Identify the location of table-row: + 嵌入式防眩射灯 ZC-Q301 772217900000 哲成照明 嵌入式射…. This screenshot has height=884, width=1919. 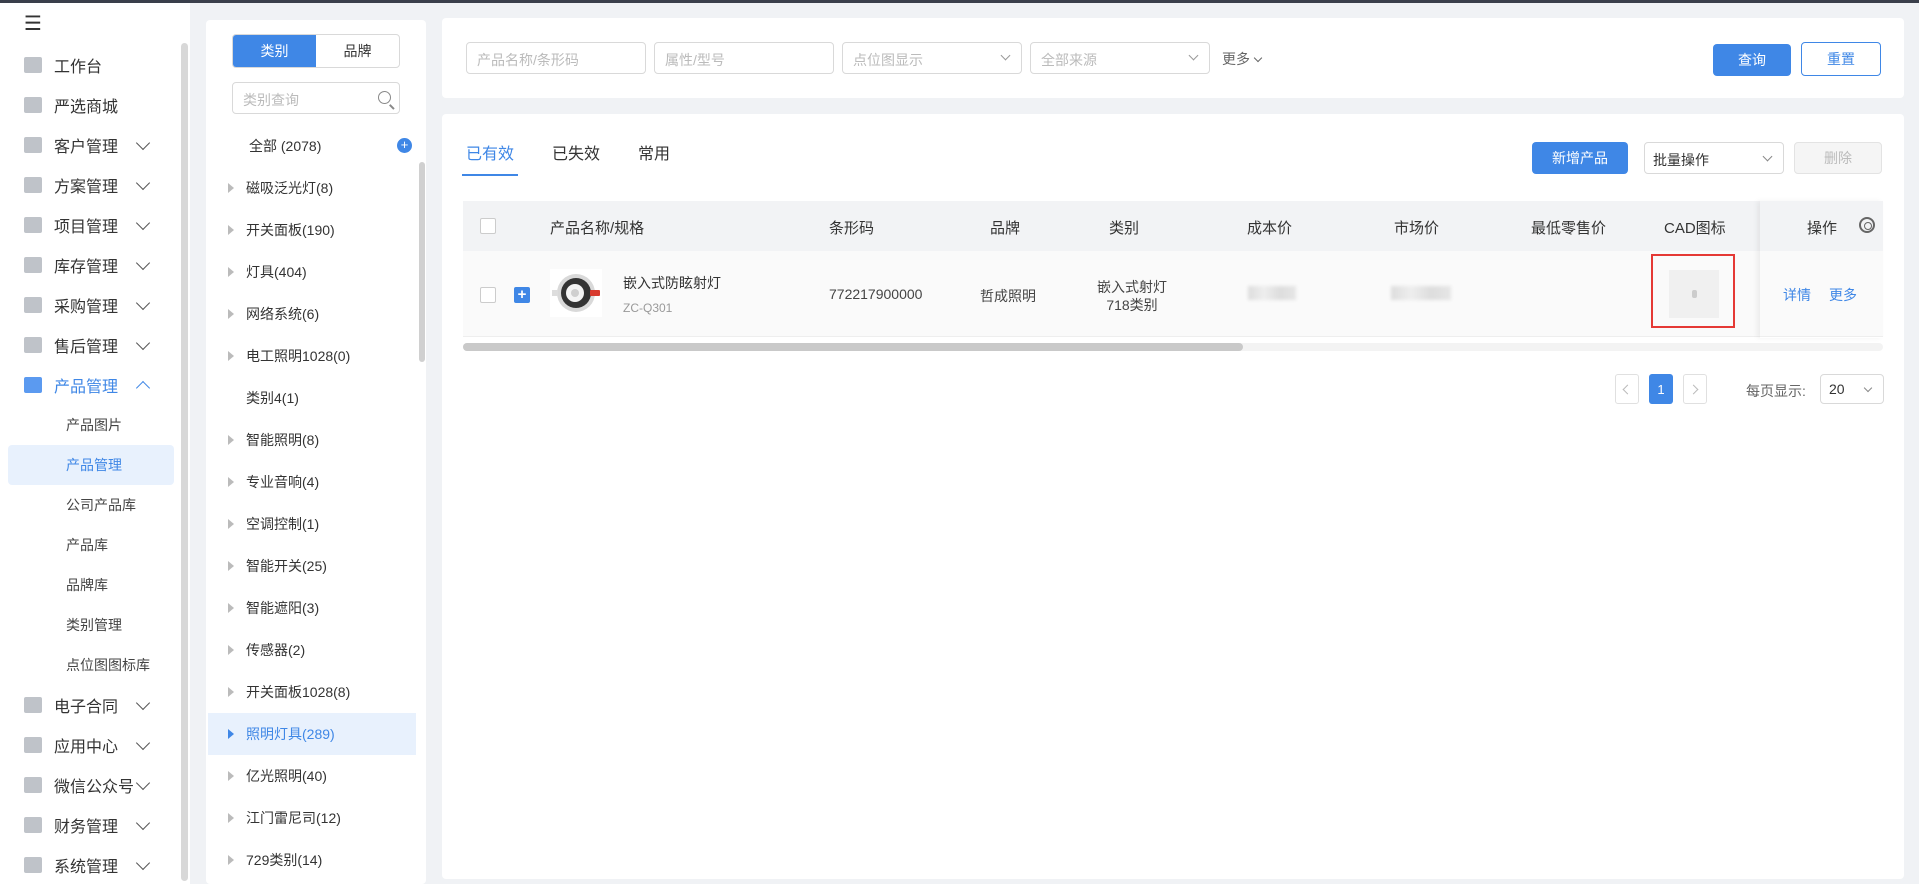
(1173, 294).